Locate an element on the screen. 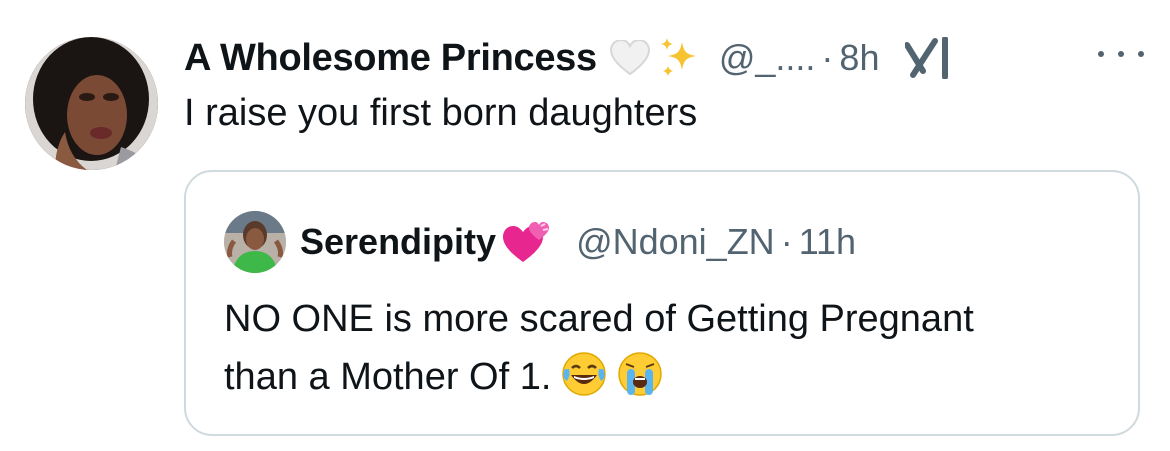  quoted-author-name: Serendipity is located at coordinates (398, 242).